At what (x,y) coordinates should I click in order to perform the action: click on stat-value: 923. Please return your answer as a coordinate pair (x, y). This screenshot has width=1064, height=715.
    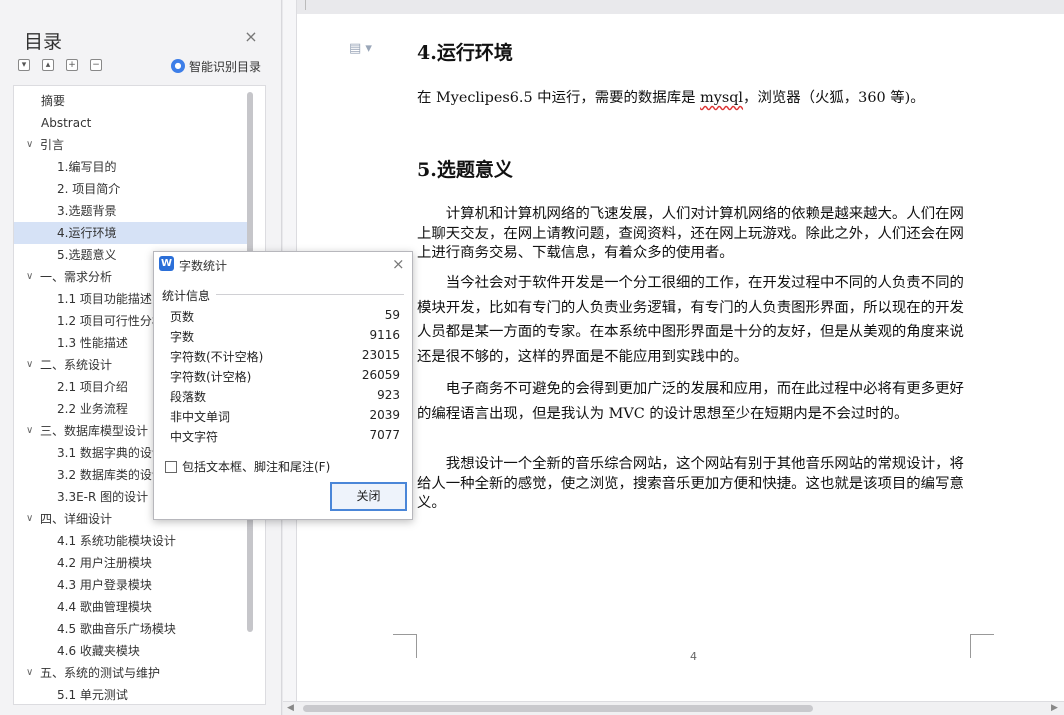
    Looking at the image, I should click on (388, 395).